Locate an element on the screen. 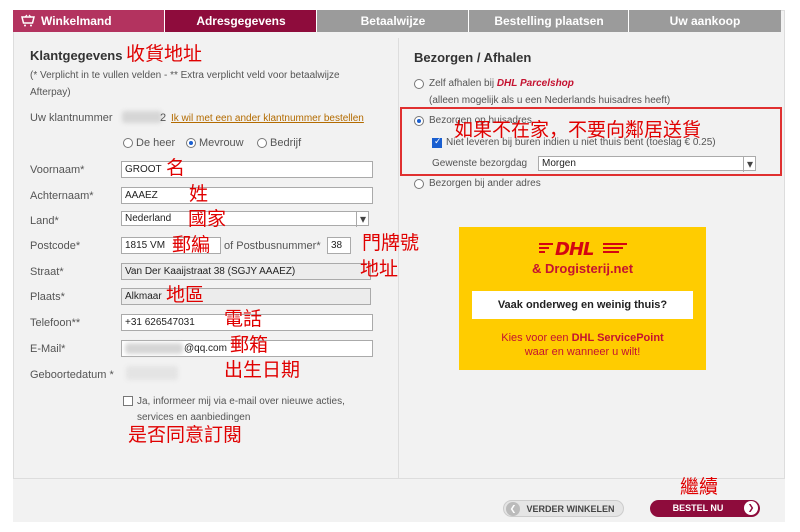 The image size is (800, 532). geboortedatum-redacted is located at coordinates (152, 373).